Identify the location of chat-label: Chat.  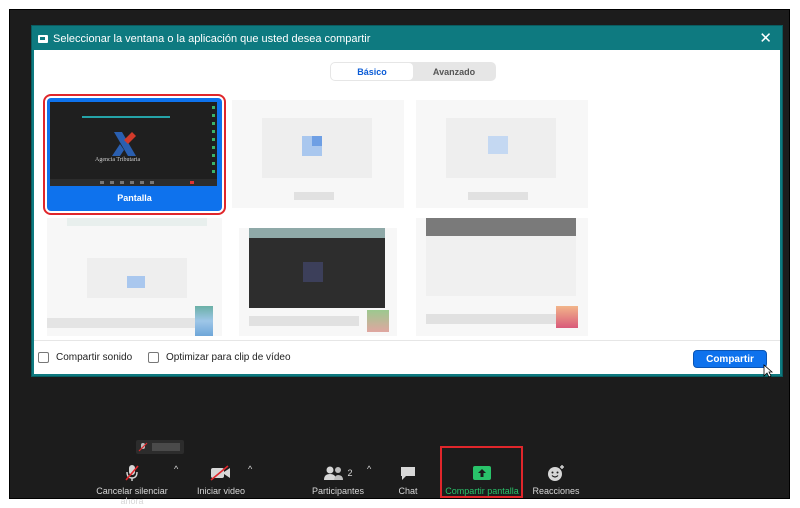
(408, 491).